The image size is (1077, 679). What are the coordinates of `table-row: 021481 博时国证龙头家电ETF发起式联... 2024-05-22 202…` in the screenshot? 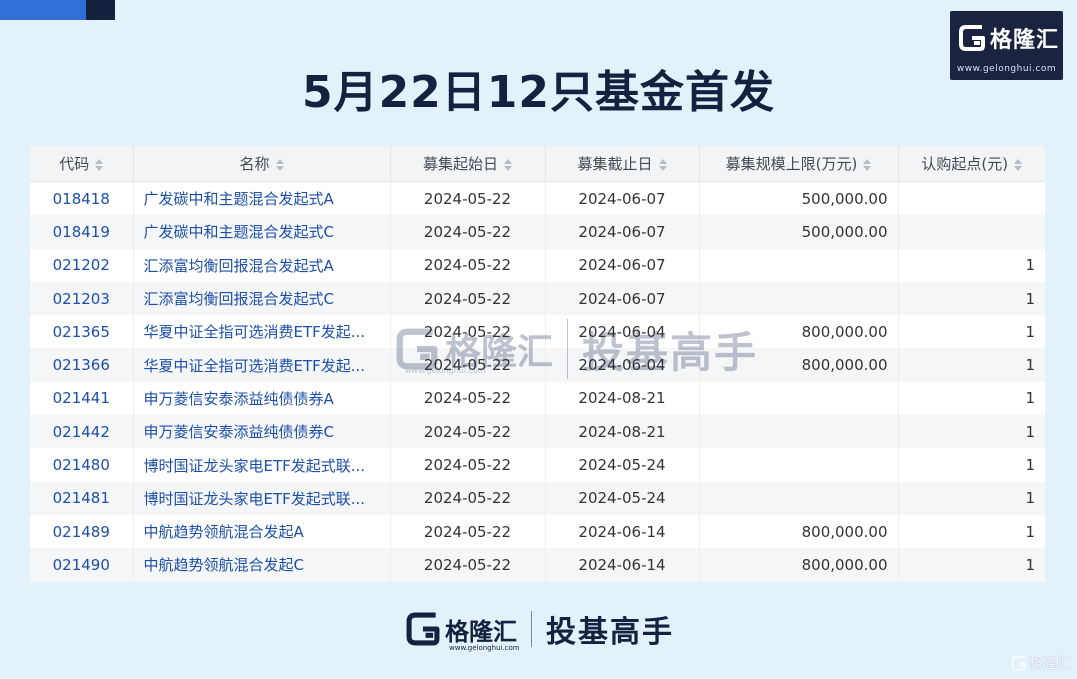 It's located at (537, 498).